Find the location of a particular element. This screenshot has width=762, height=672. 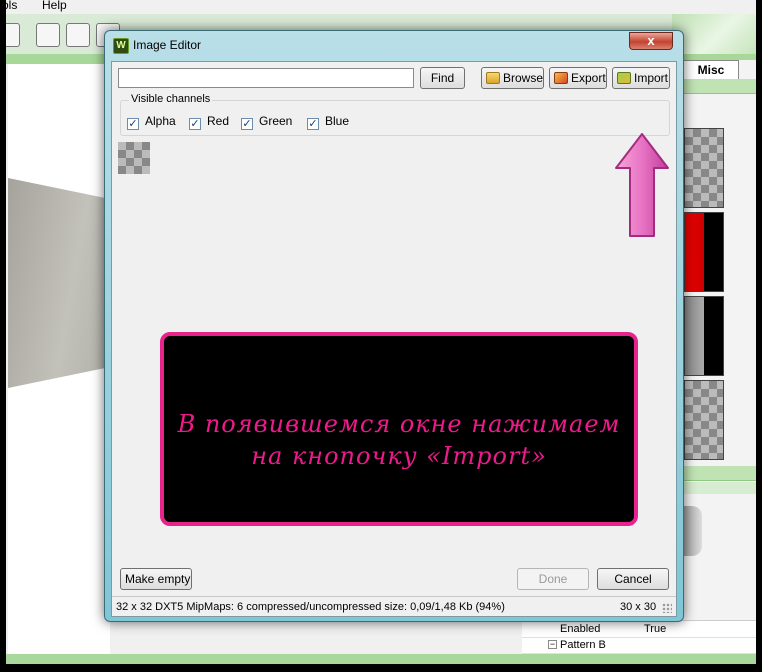

folder-icon is located at coordinates (493, 78).